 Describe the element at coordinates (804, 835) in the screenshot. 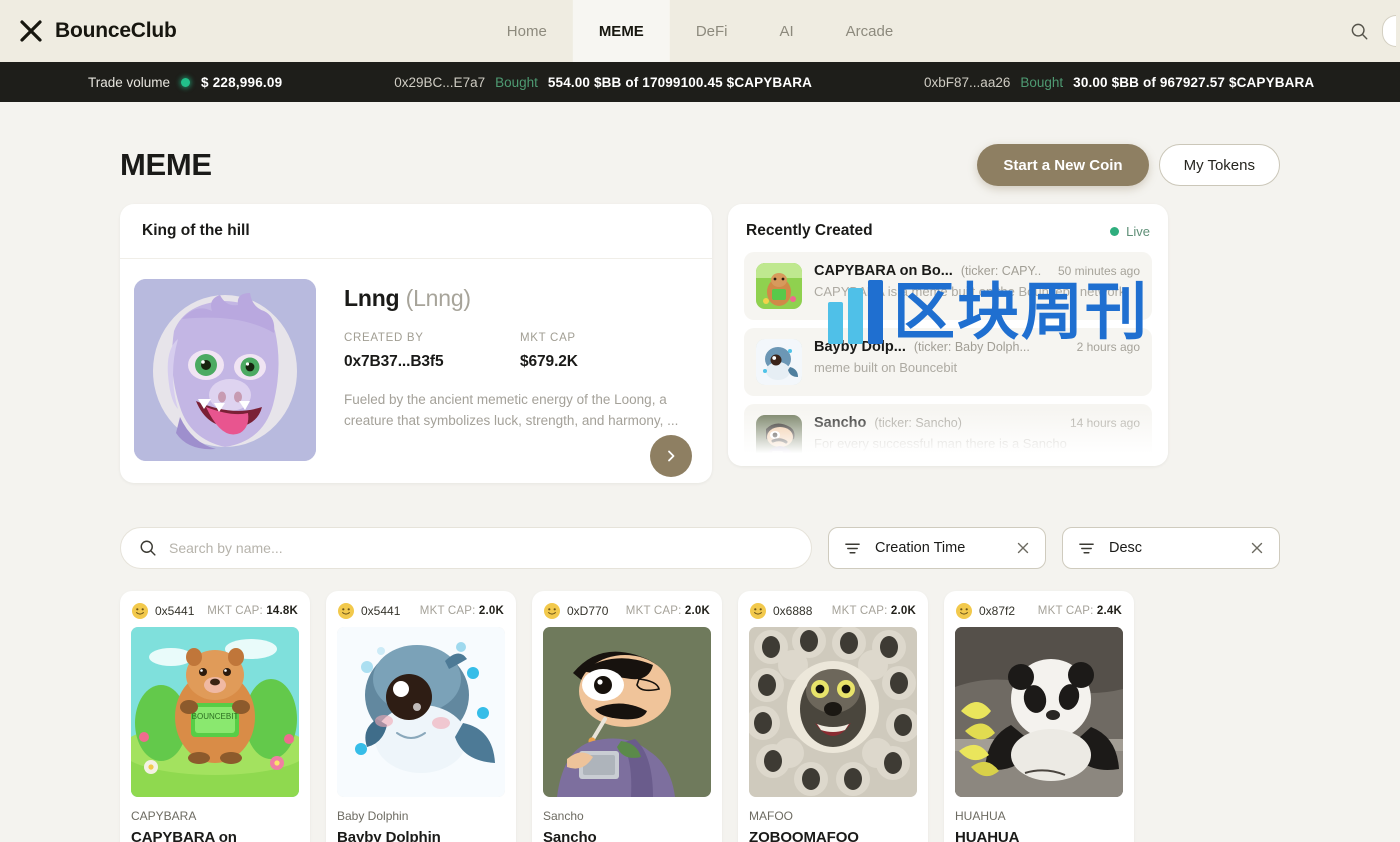

I see `coin-name: ZOBOOMAFOO` at that location.